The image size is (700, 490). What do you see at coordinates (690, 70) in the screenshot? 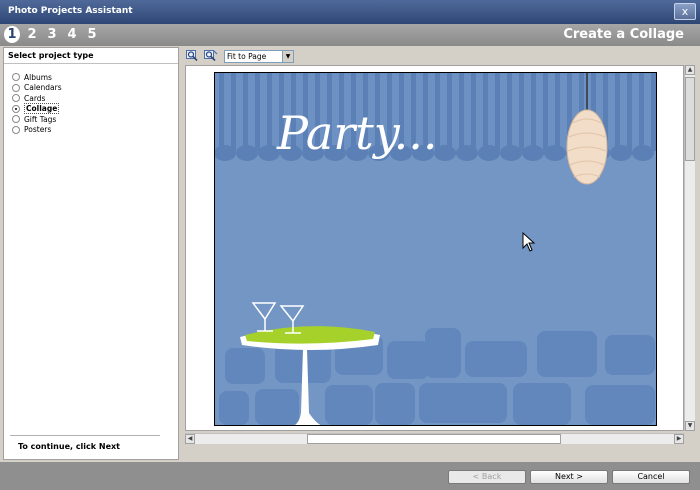
I see `scroll-up-icon: ▲` at bounding box center [690, 70].